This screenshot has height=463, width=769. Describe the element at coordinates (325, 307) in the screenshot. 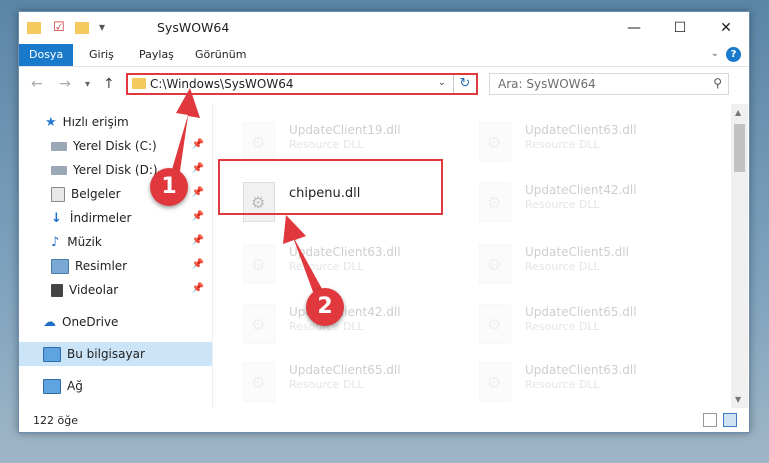

I see `step-2-badge: 2` at that location.